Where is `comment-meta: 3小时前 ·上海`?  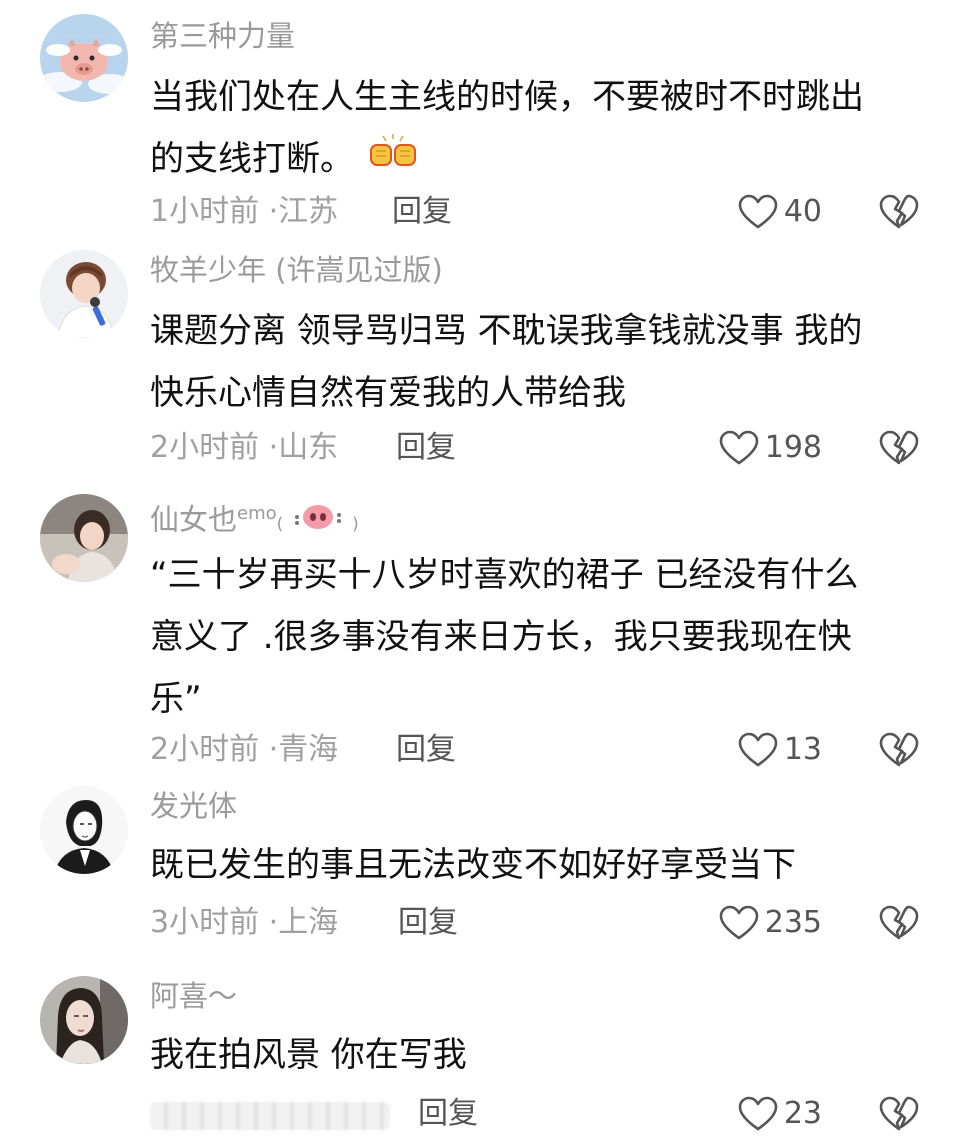 comment-meta: 3小时前 ·上海 is located at coordinates (244, 923).